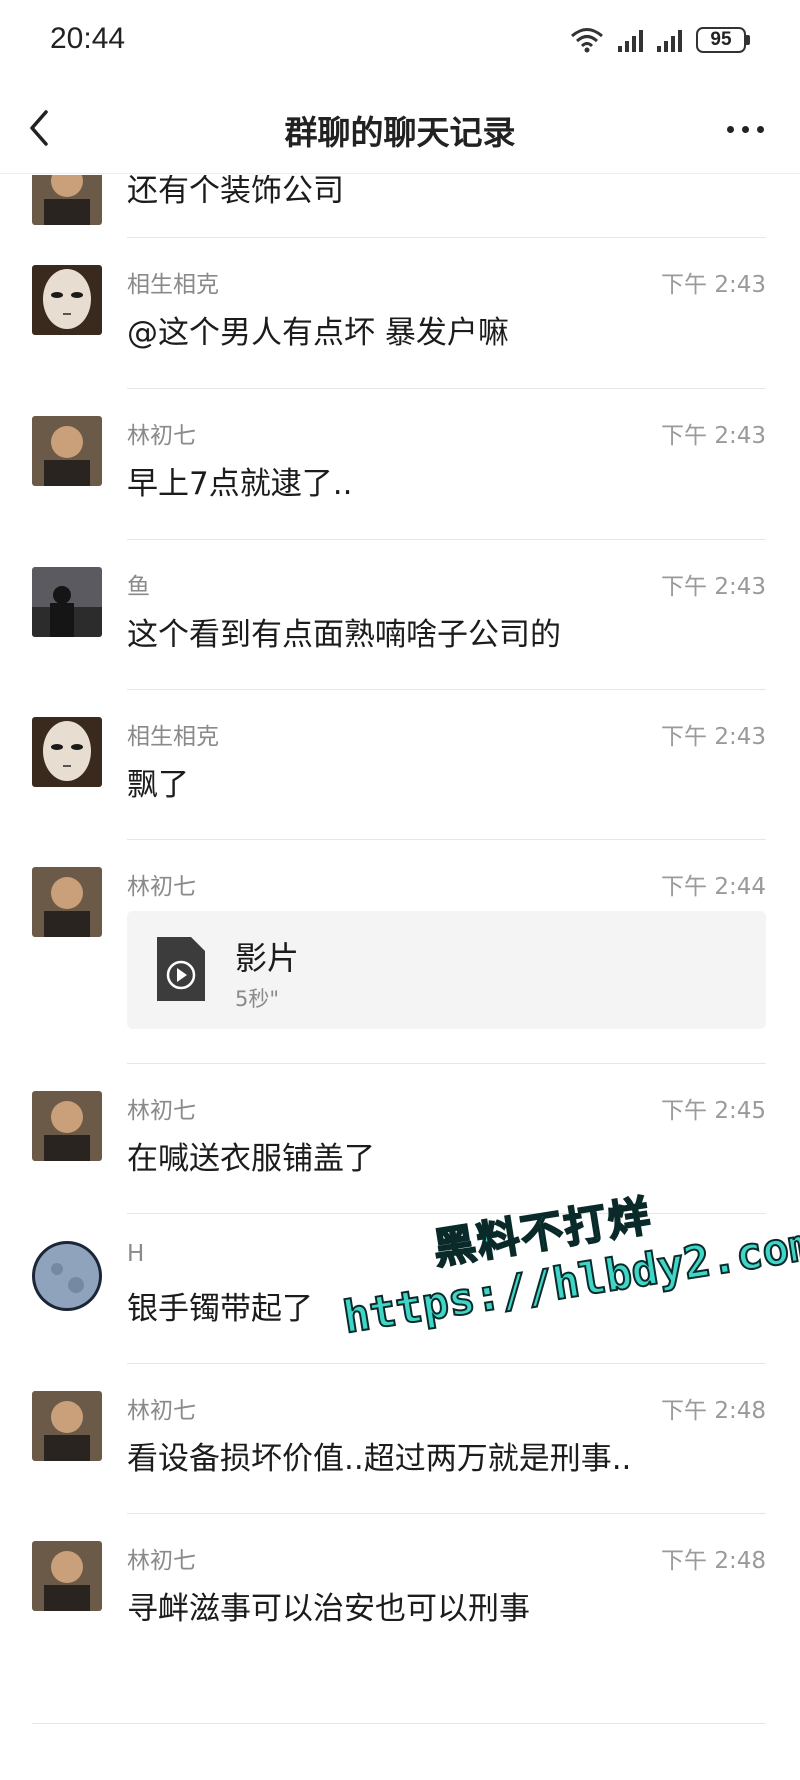 This screenshot has width=800, height=1780. What do you see at coordinates (587, 40) in the screenshot?
I see `wifi-icon` at bounding box center [587, 40].